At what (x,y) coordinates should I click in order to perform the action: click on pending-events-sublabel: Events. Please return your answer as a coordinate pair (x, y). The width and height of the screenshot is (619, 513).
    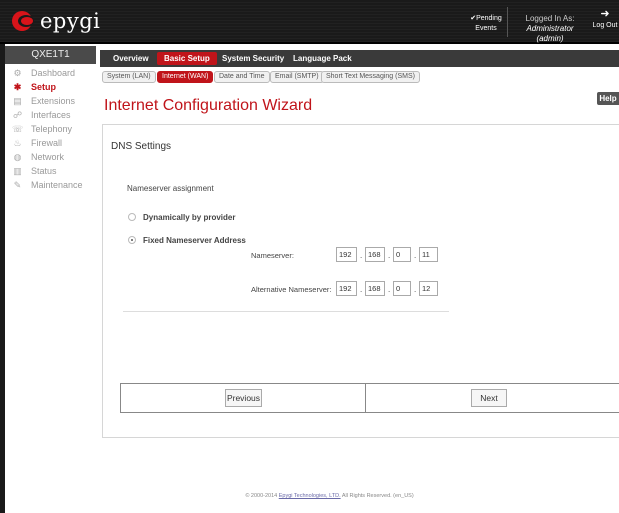
    Looking at the image, I should click on (486, 28).